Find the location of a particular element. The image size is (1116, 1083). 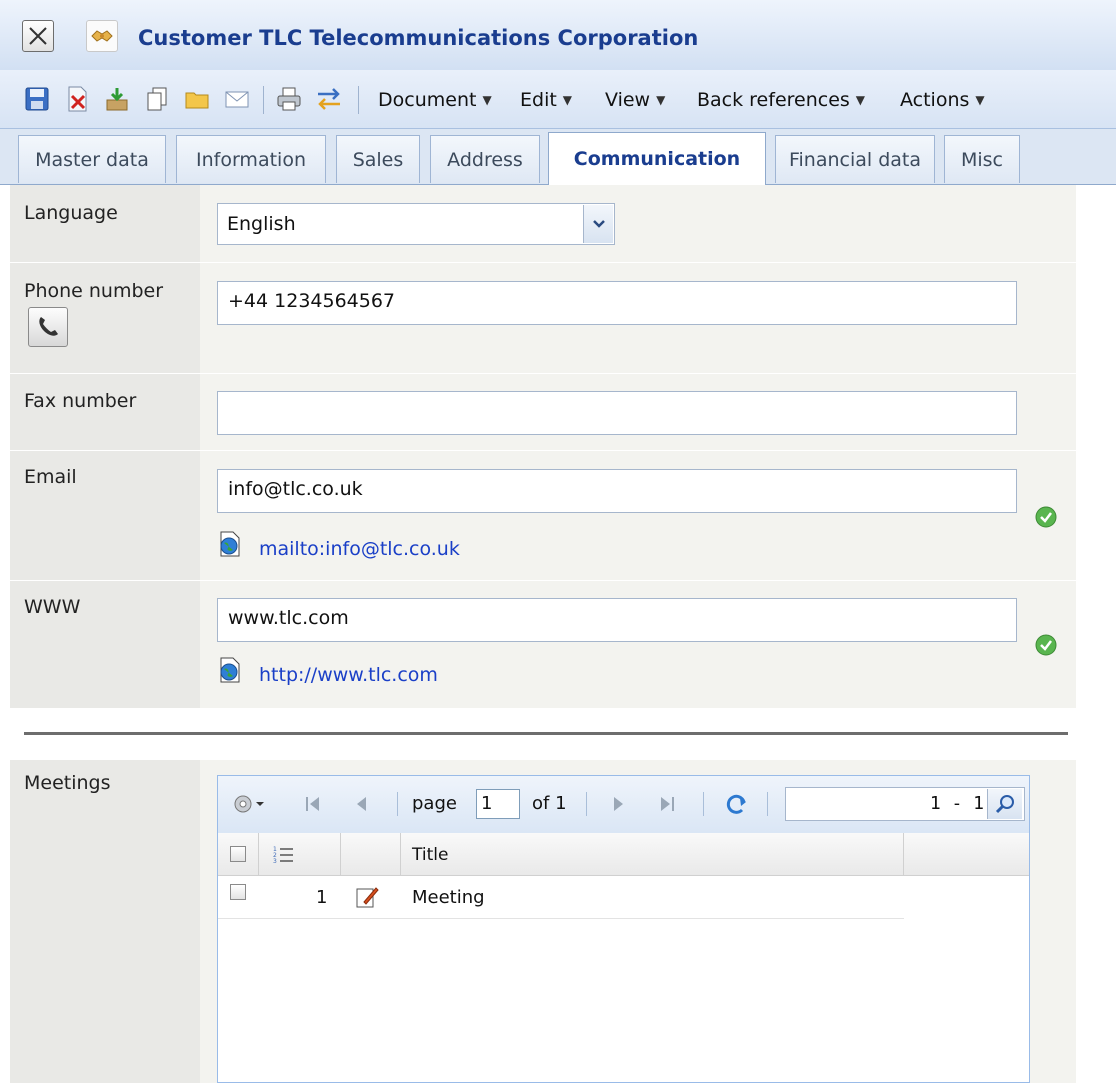

first-page-icon is located at coordinates (313, 804).